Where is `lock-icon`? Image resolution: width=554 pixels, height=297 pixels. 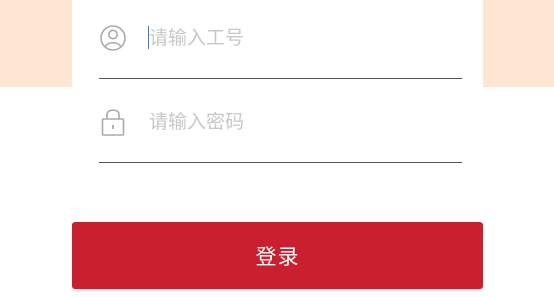
lock-icon is located at coordinates (113, 121).